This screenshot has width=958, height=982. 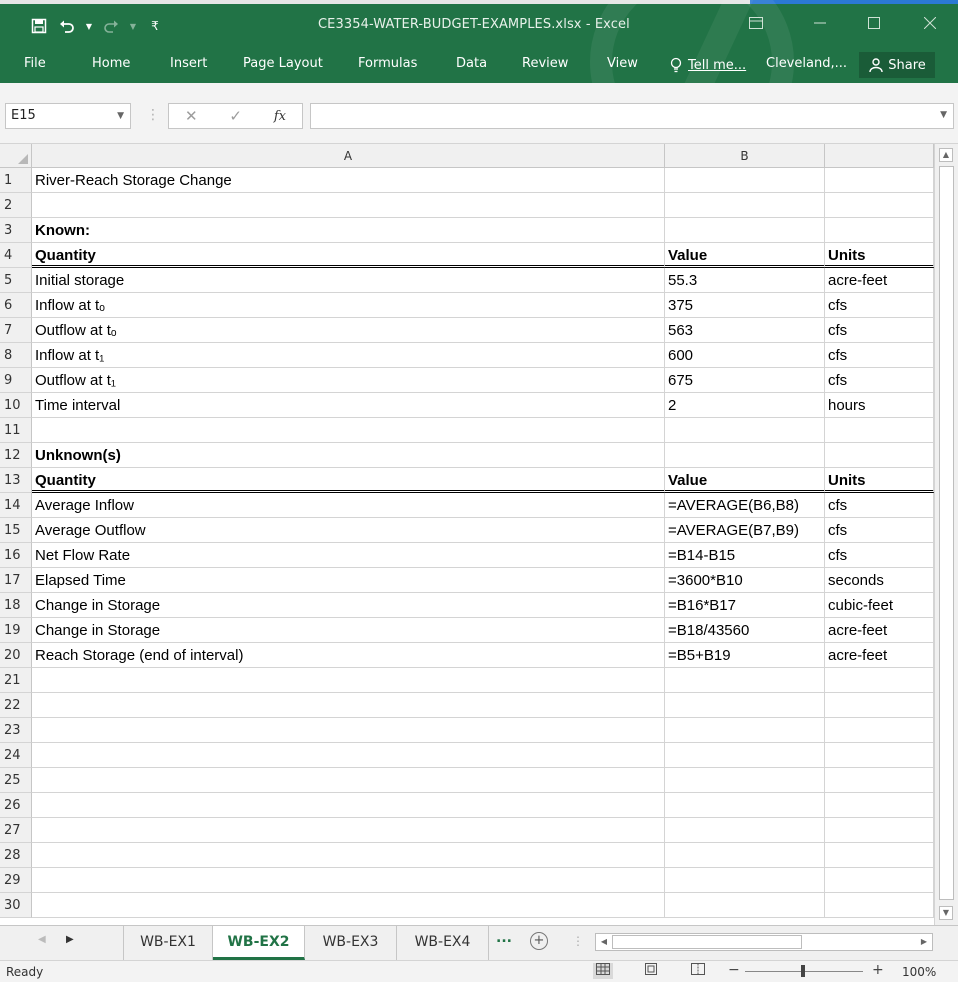 What do you see at coordinates (745, 530) in the screenshot?
I see `cell-b: =AVERAGE(B7,B9)` at bounding box center [745, 530].